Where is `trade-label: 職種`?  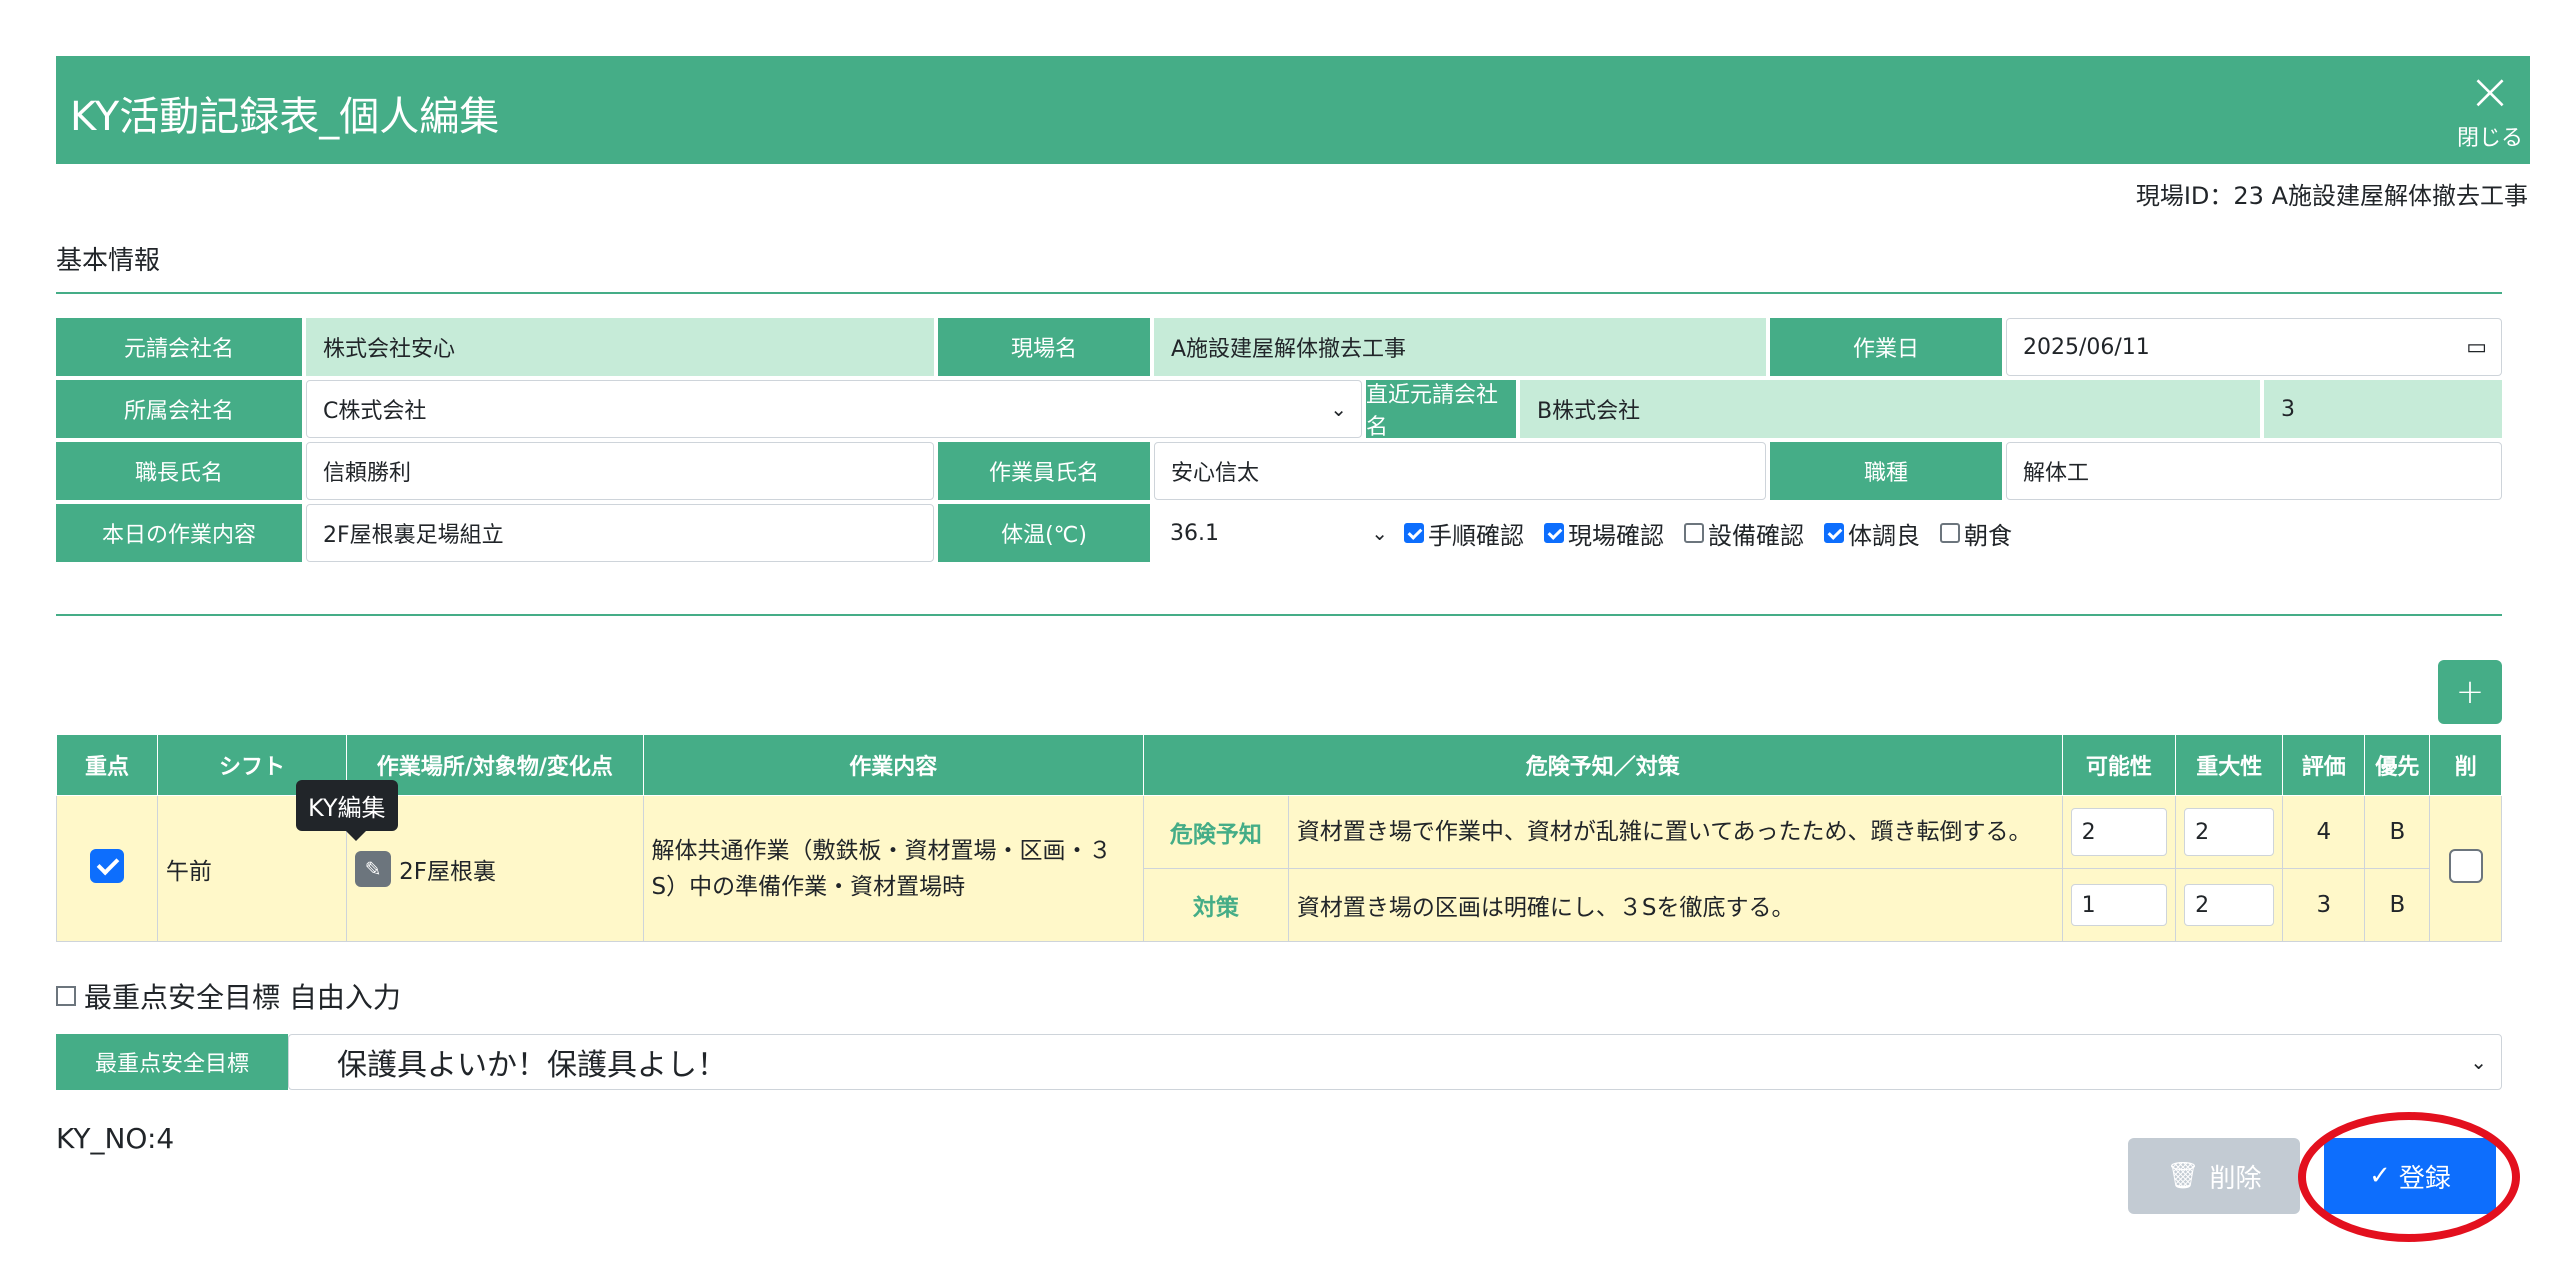 trade-label: 職種 is located at coordinates (1886, 471).